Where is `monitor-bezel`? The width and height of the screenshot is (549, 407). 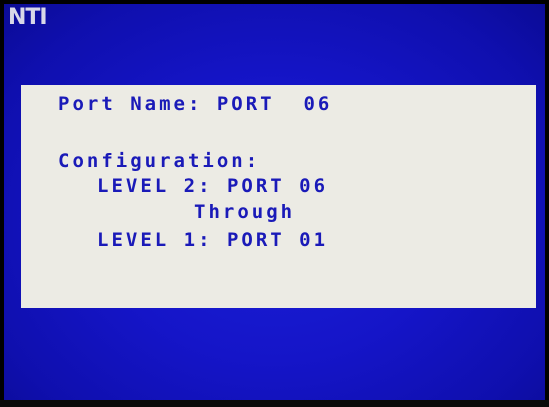
monitor-bezel is located at coordinates (274, 403).